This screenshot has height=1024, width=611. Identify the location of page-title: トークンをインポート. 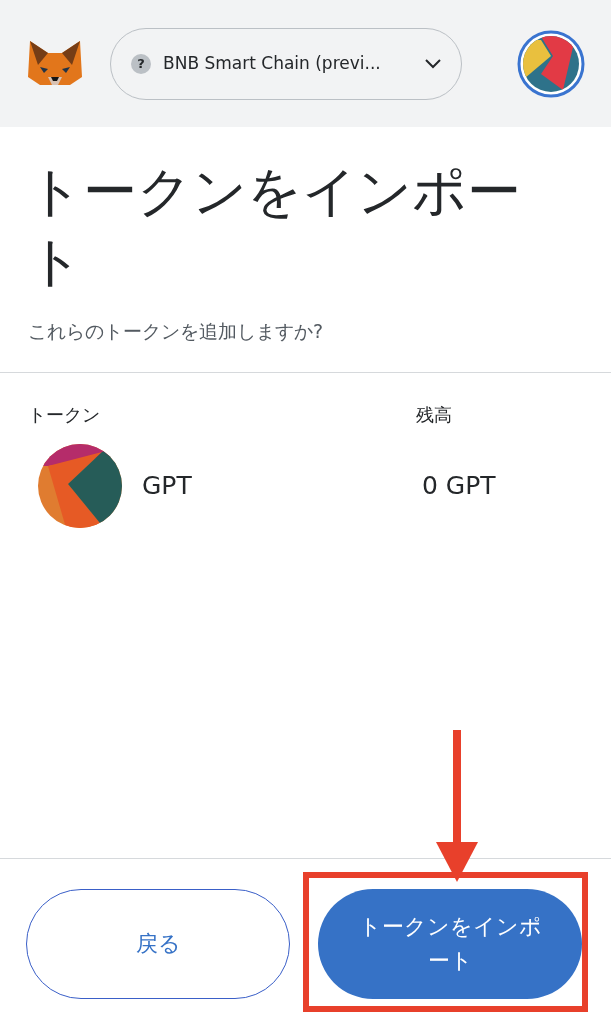
(275, 227).